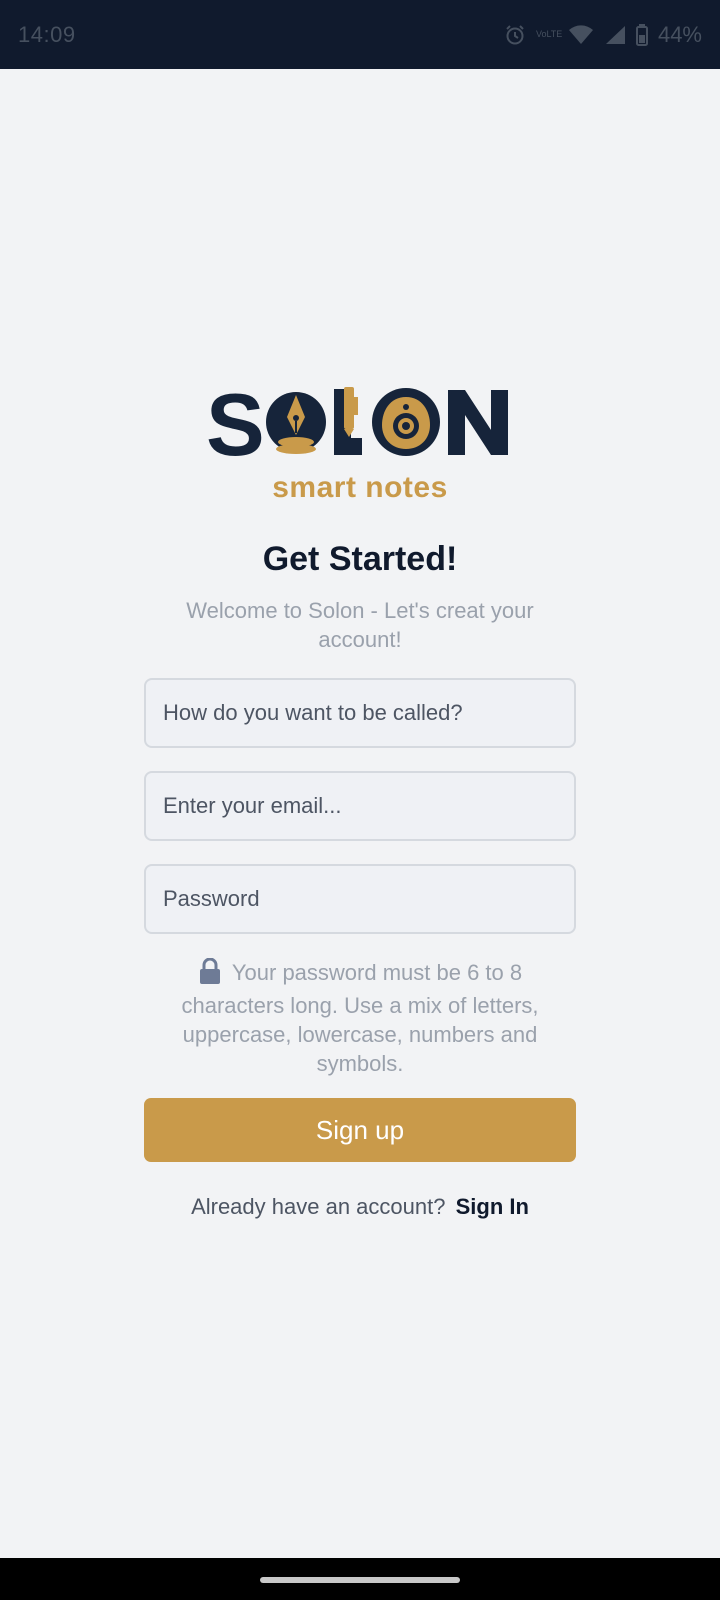  I want to click on email-field, so click(360, 806).